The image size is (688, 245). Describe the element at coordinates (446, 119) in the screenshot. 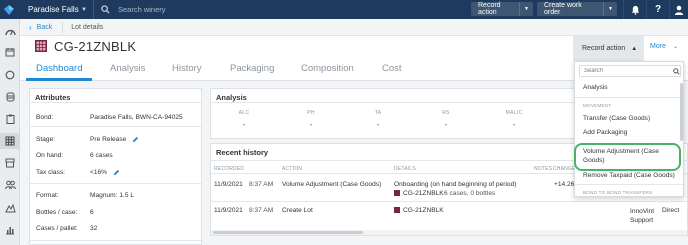

I see `analysis-rs: RS -` at that location.